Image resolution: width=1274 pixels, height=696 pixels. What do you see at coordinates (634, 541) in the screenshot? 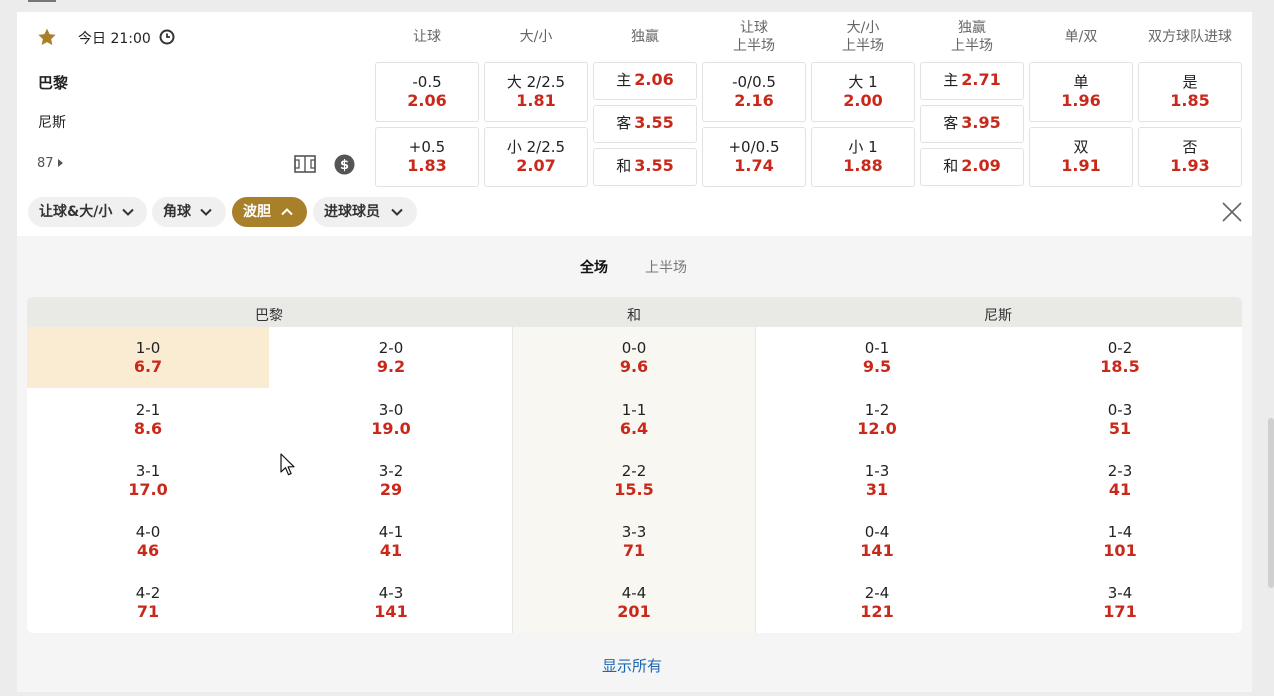
I see `score-cell-draw: 3-3 71` at bounding box center [634, 541].